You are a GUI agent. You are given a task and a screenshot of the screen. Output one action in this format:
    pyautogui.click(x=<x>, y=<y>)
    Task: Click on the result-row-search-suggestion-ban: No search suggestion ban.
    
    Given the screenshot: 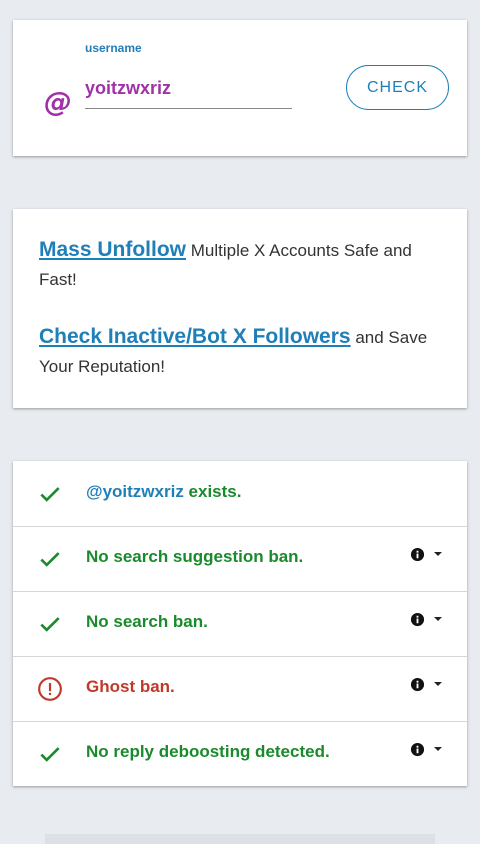 What is the action you would take?
    pyautogui.click(x=240, y=559)
    